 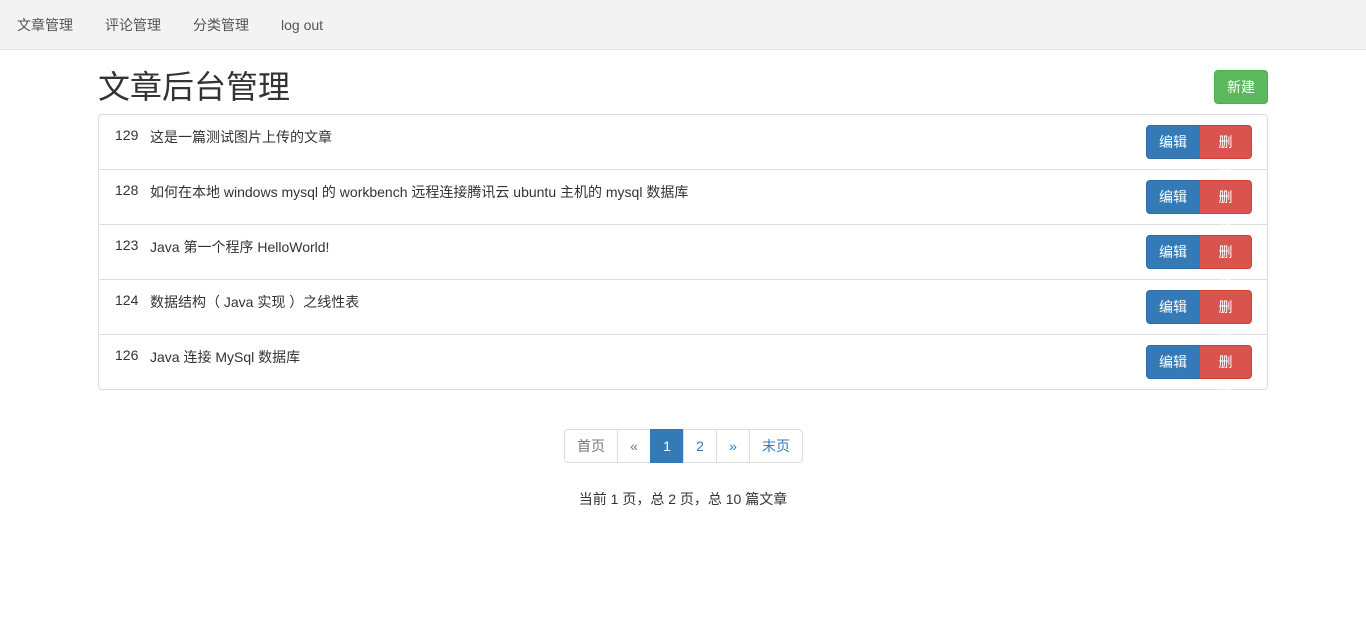 What do you see at coordinates (127, 135) in the screenshot?
I see `article-id: 129` at bounding box center [127, 135].